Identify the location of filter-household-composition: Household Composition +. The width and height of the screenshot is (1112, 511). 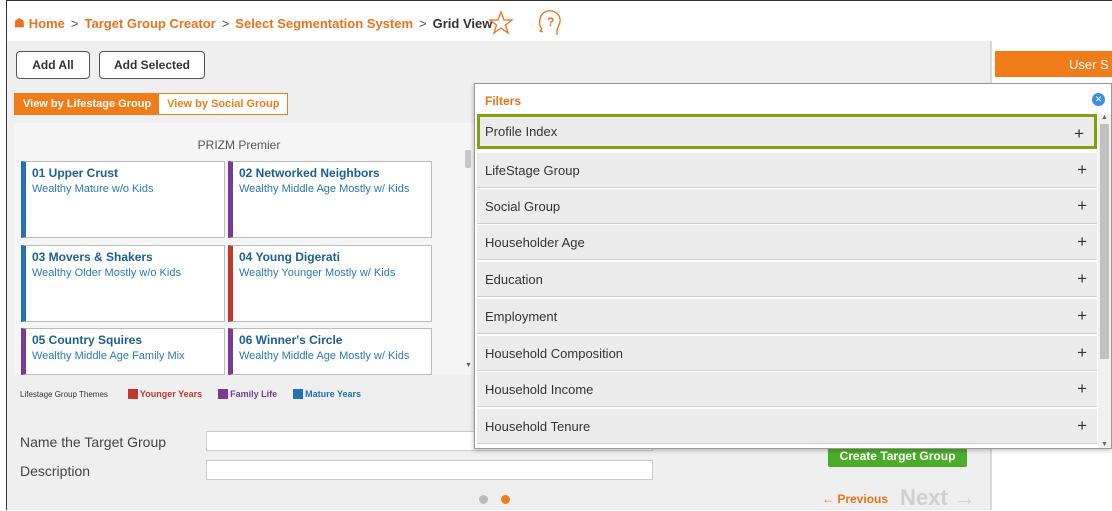
(787, 353).